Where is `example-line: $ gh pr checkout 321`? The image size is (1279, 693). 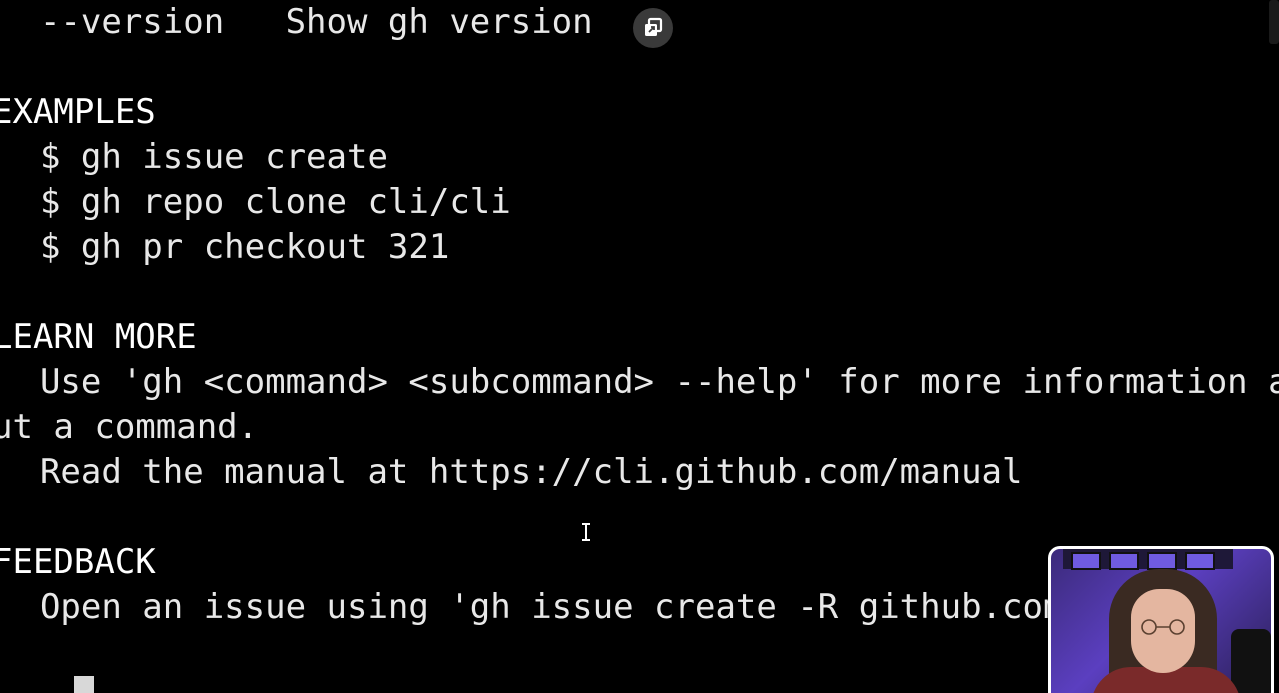 example-line: $ gh pr checkout 321 is located at coordinates (225, 247).